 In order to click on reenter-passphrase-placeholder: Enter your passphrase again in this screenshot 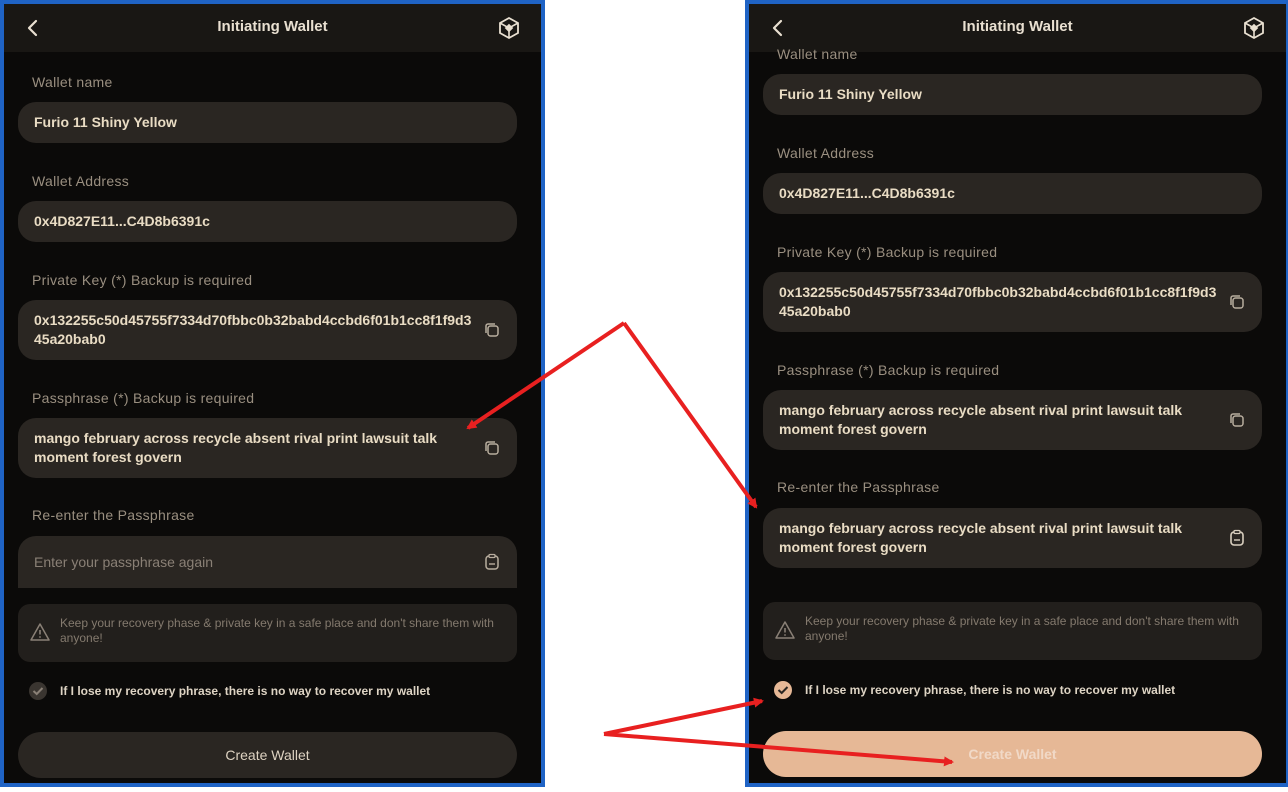, I will do `click(123, 561)`.